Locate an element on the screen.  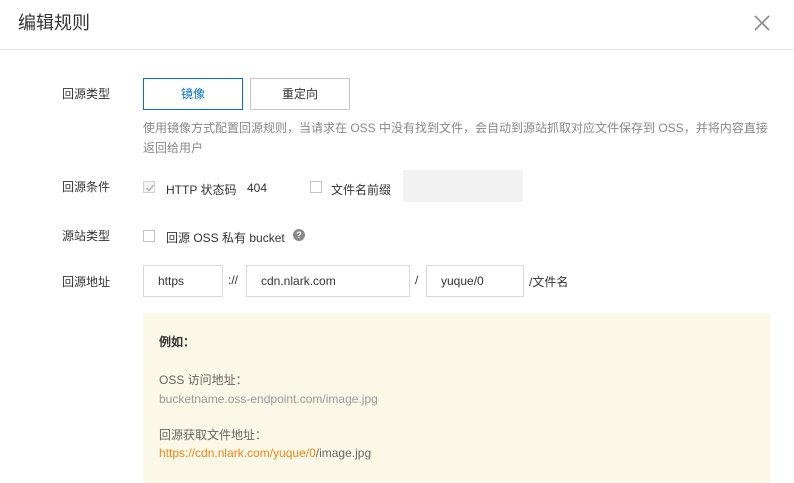
origin-fetch-label: 回源获取文件地址： is located at coordinates (213, 435).